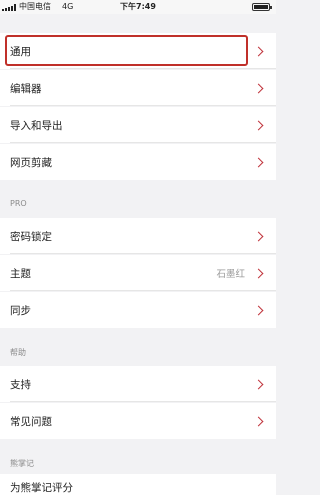 The image size is (320, 495). I want to click on settings-row-import-export: 导入和导出, so click(138, 125).